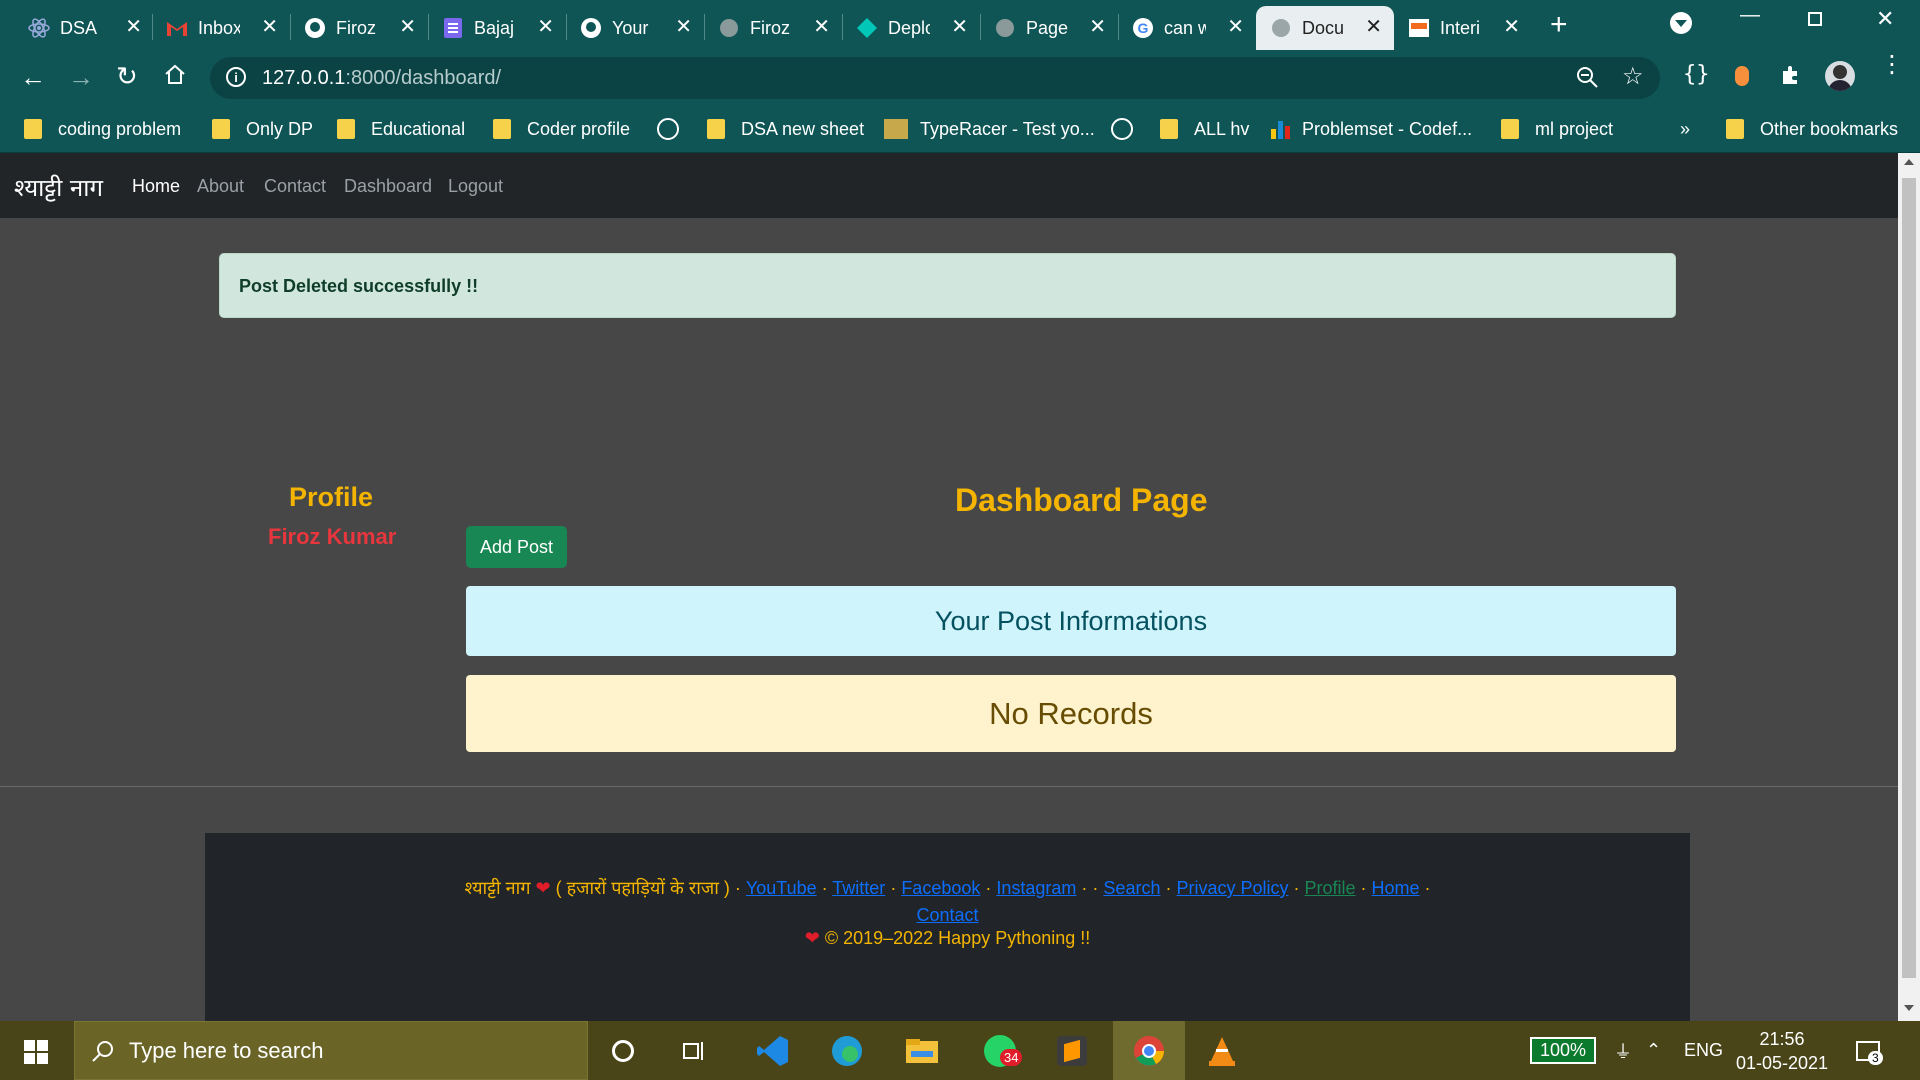 The width and height of the screenshot is (1920, 1080). I want to click on new-tab-button: +, so click(1559, 25).